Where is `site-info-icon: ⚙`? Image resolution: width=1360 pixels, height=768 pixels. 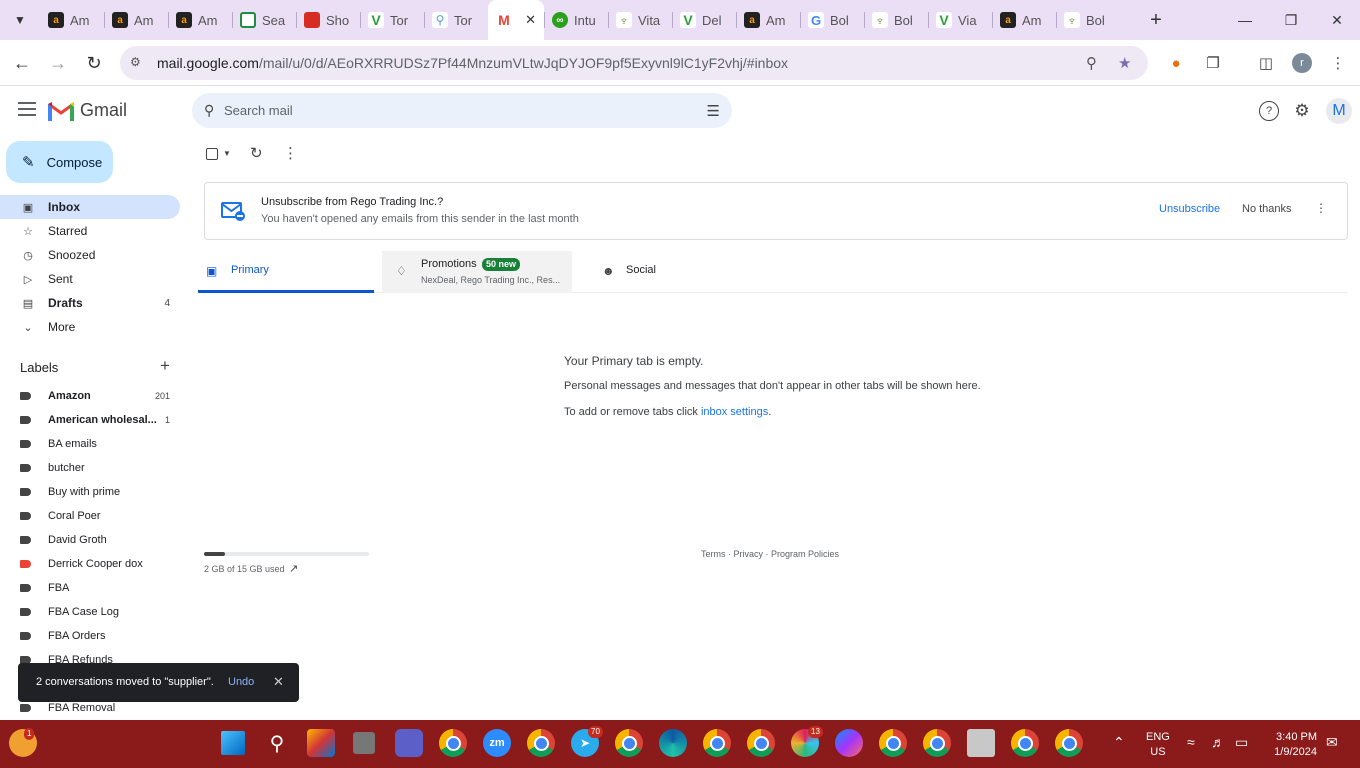 site-info-icon: ⚙ is located at coordinates (138, 63).